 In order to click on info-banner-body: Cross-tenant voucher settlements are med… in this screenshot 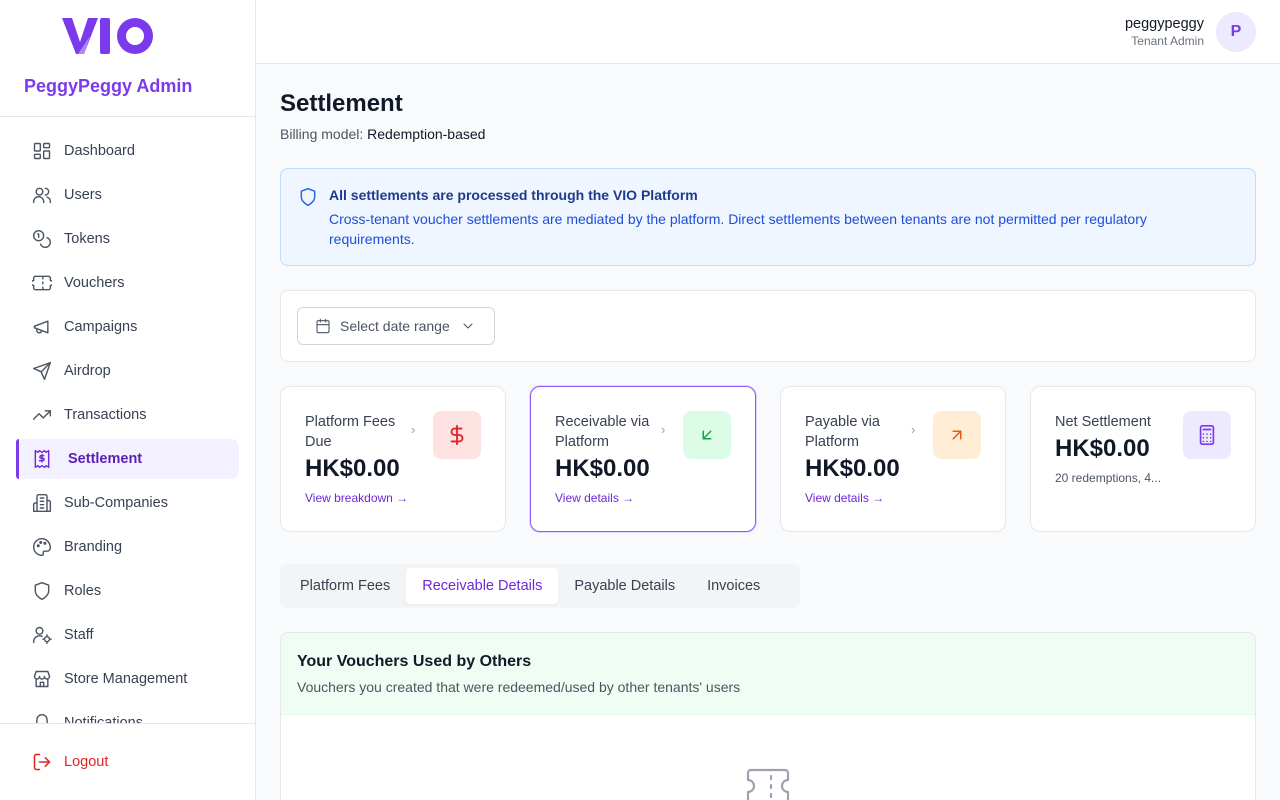, I will do `click(738, 229)`.